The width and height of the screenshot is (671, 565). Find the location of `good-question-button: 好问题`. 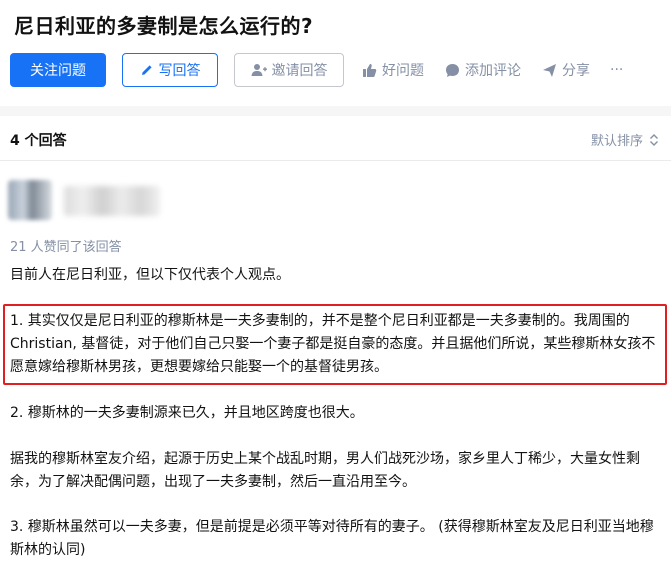

good-question-button: 好问题 is located at coordinates (393, 70).